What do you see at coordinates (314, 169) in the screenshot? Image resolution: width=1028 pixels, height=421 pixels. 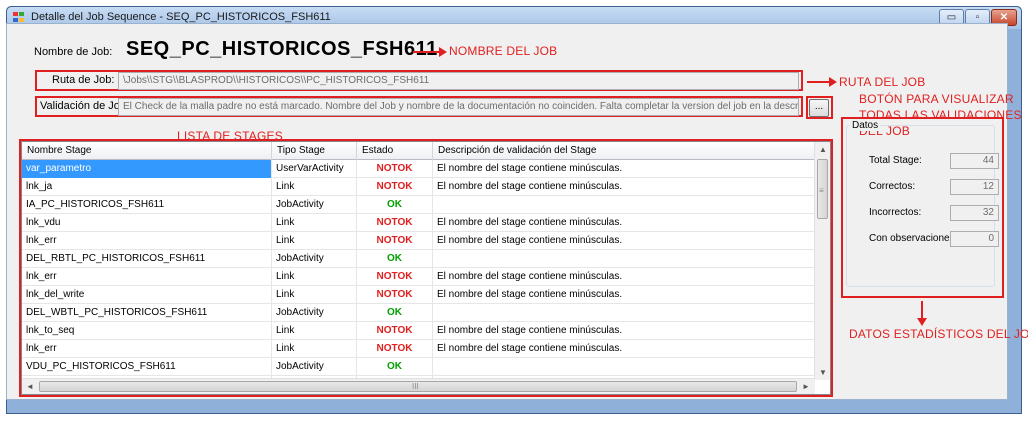 I see `cell-tipo: UserVarActivity` at bounding box center [314, 169].